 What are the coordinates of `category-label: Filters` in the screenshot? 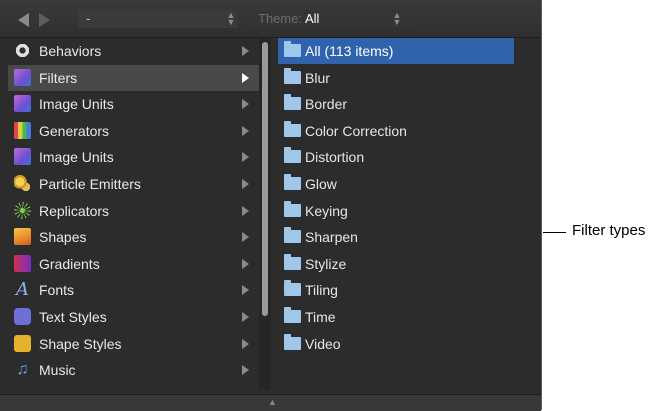 It's located at (58, 77).